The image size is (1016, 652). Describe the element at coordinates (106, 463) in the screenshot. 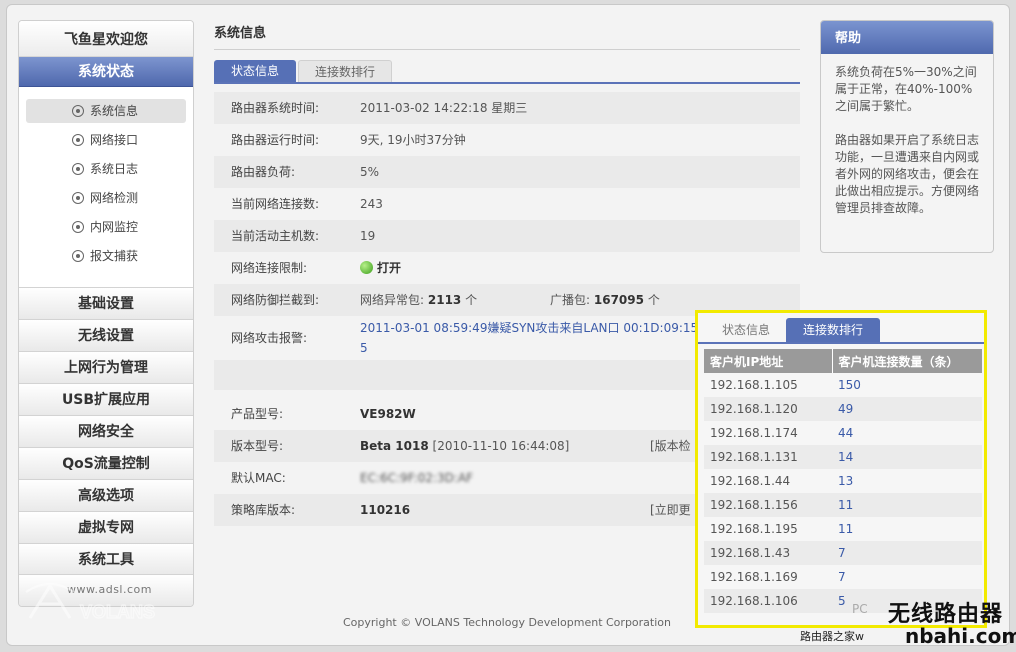

I see `sidebar-category-qos: QoS流量控制` at that location.